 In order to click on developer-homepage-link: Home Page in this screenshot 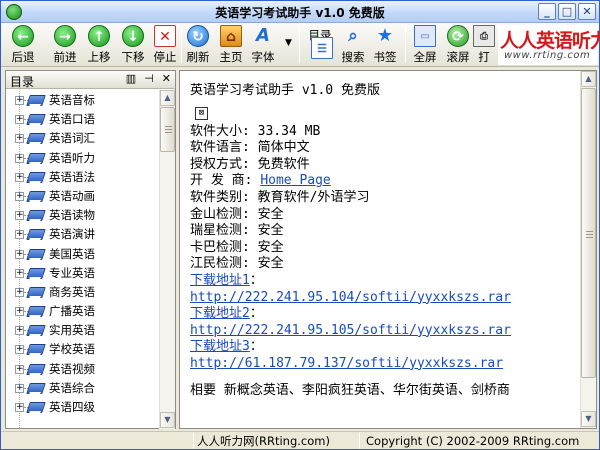, I will do `click(295, 180)`.